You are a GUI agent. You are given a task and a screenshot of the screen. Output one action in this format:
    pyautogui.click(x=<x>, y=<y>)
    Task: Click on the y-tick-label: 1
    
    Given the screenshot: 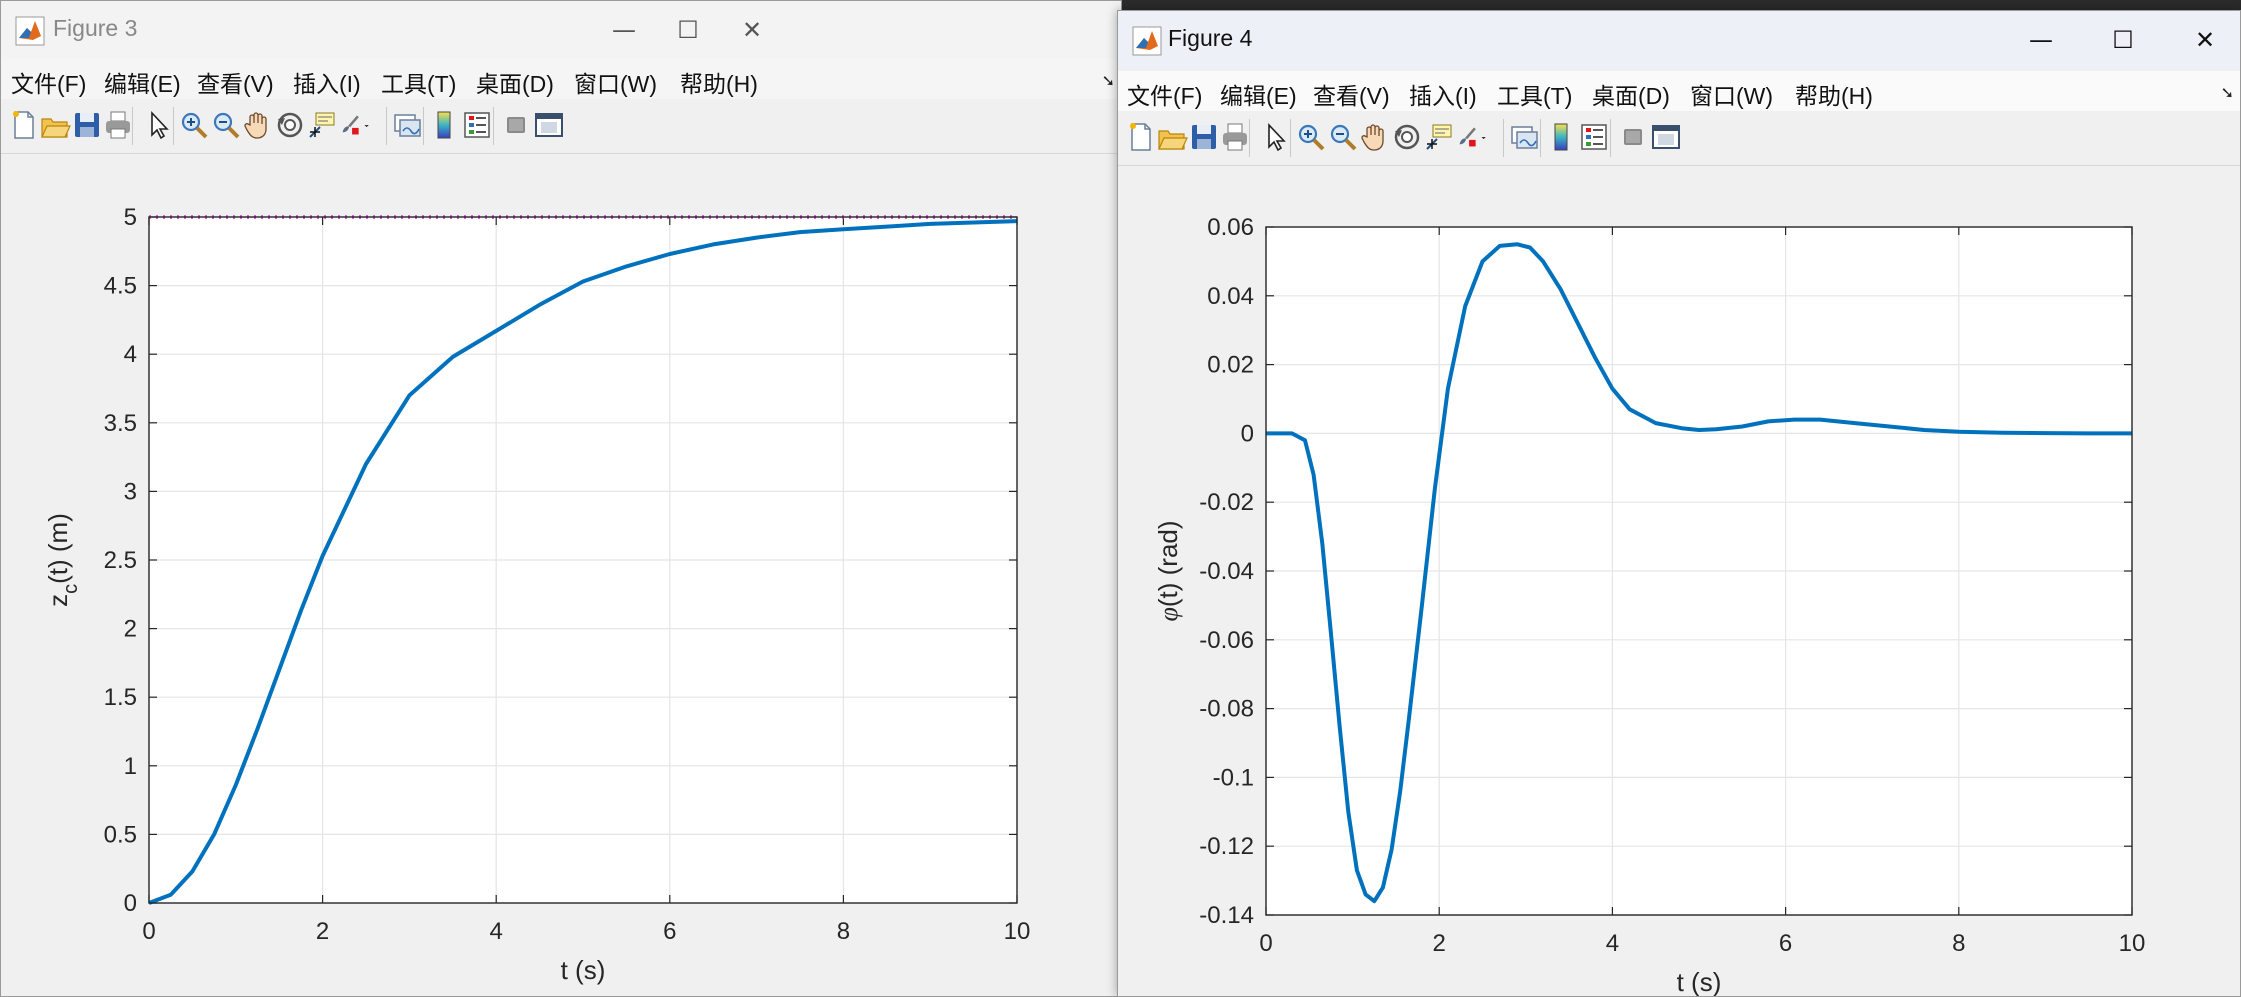 What is the action you would take?
    pyautogui.click(x=130, y=766)
    